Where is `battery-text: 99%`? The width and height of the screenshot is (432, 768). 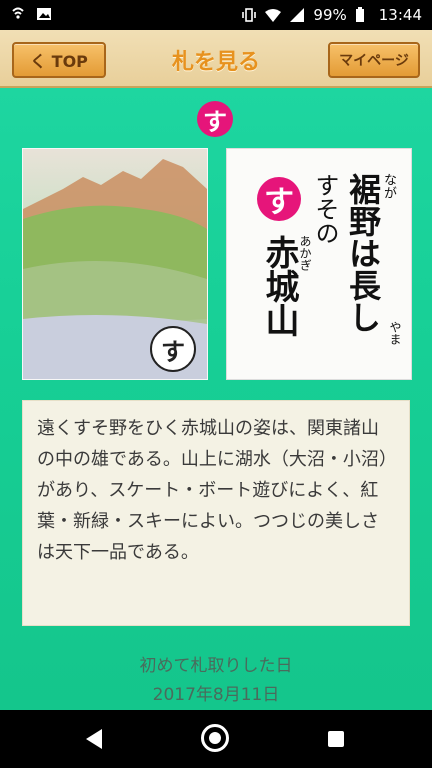 battery-text: 99% is located at coordinates (330, 15).